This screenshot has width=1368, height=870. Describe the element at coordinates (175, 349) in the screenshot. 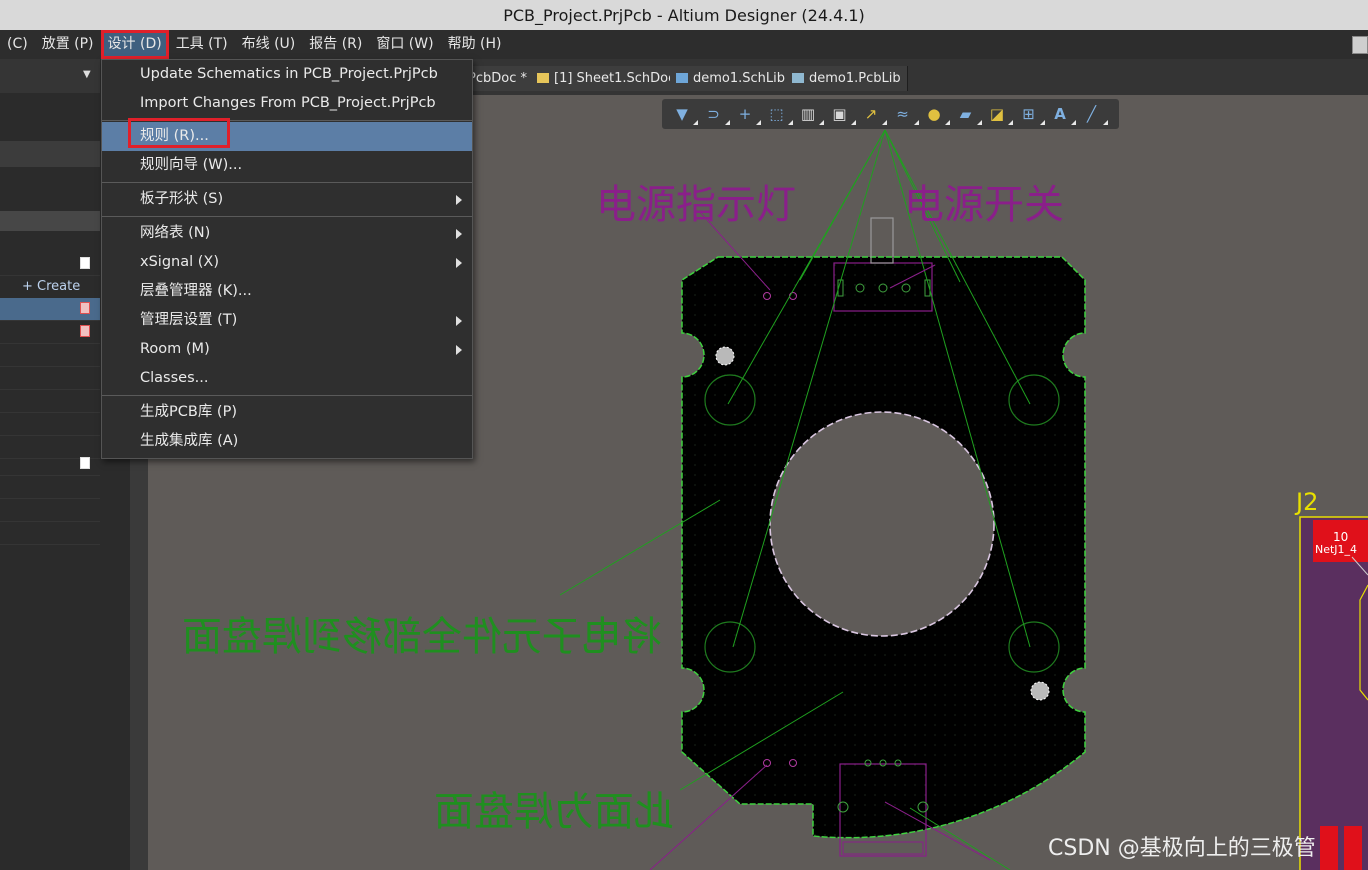

I see `menu-item-label: Room (M)` at that location.